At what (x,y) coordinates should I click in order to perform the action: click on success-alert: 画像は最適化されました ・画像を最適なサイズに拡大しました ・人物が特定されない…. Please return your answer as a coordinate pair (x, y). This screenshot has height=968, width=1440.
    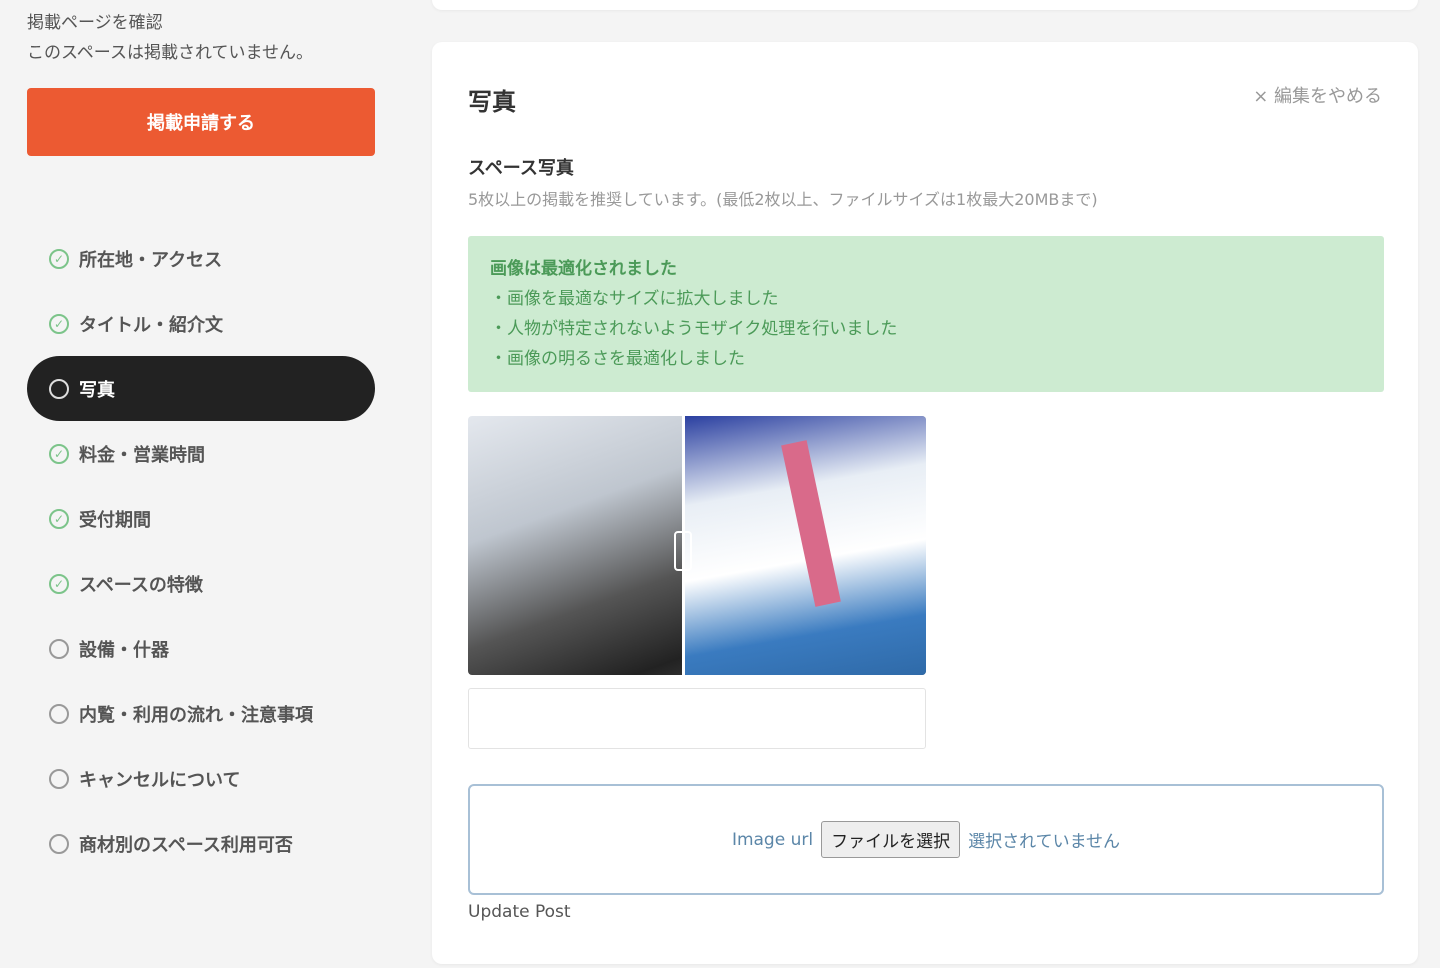
    Looking at the image, I should click on (926, 314).